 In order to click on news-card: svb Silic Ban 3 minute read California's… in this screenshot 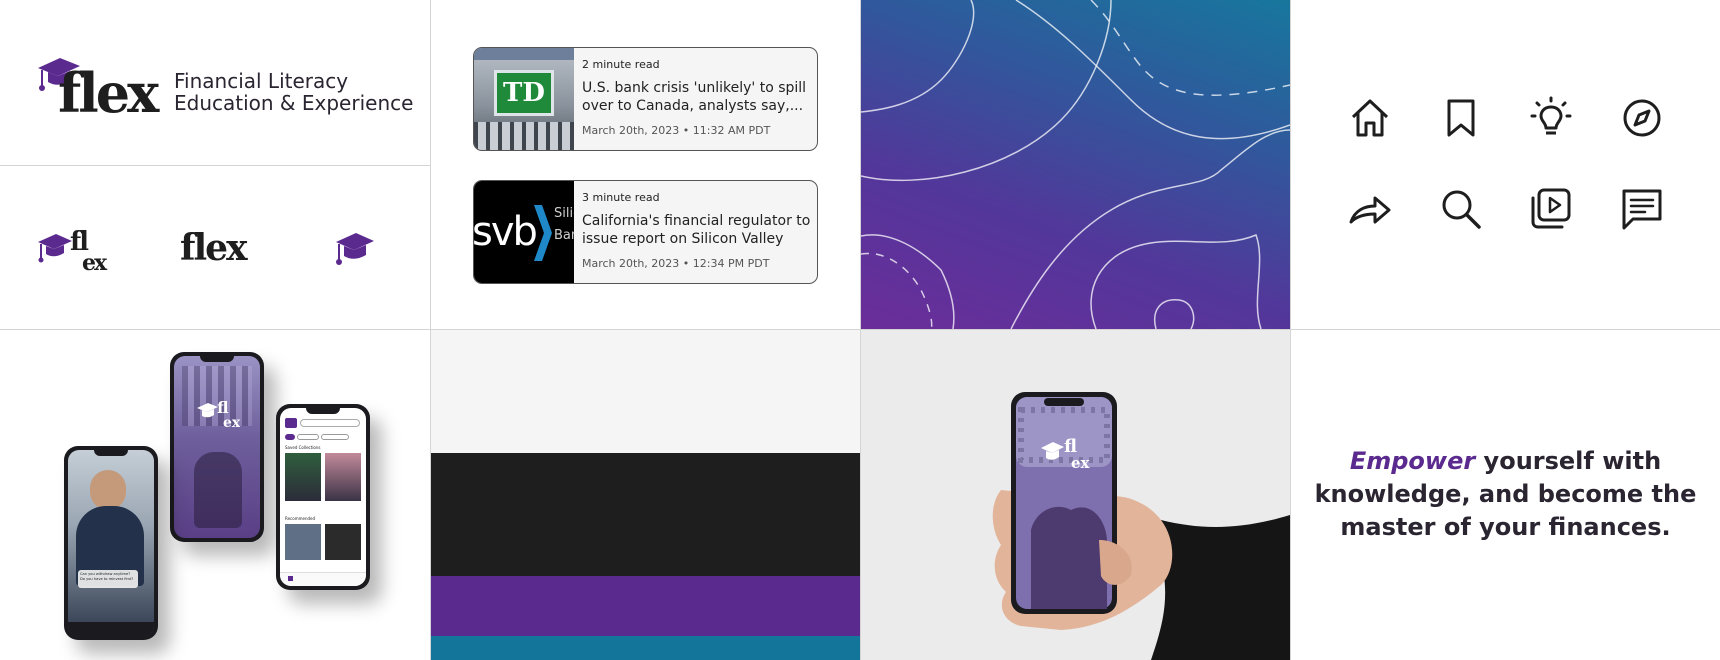, I will do `click(645, 232)`.